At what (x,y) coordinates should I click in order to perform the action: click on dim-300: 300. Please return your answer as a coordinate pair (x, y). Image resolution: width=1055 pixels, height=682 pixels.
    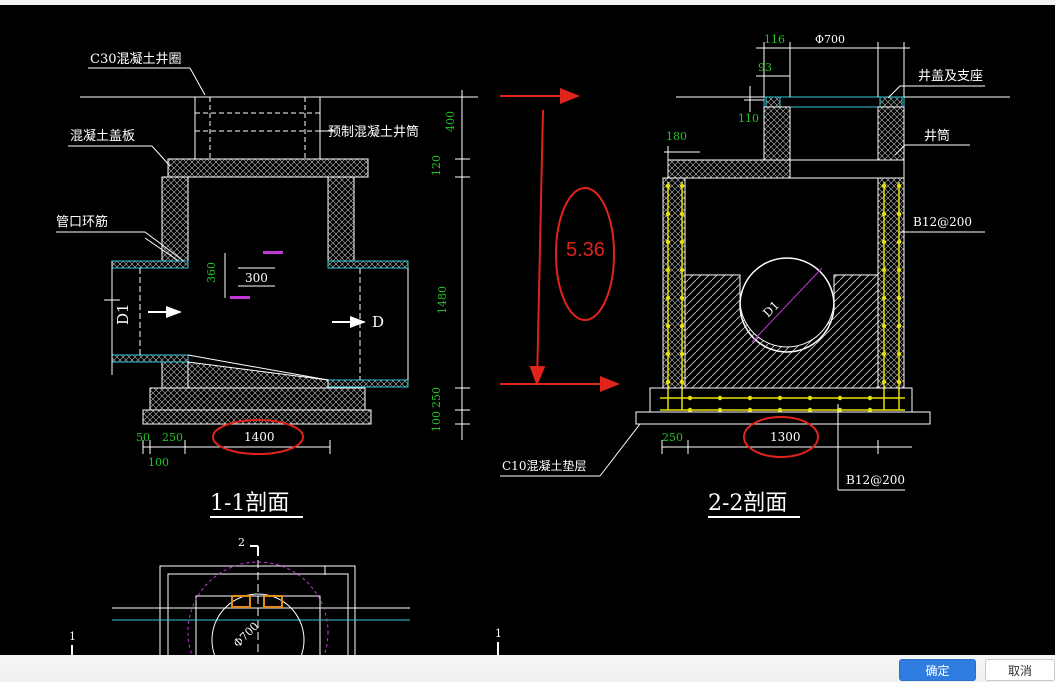
    Looking at the image, I should click on (256, 278).